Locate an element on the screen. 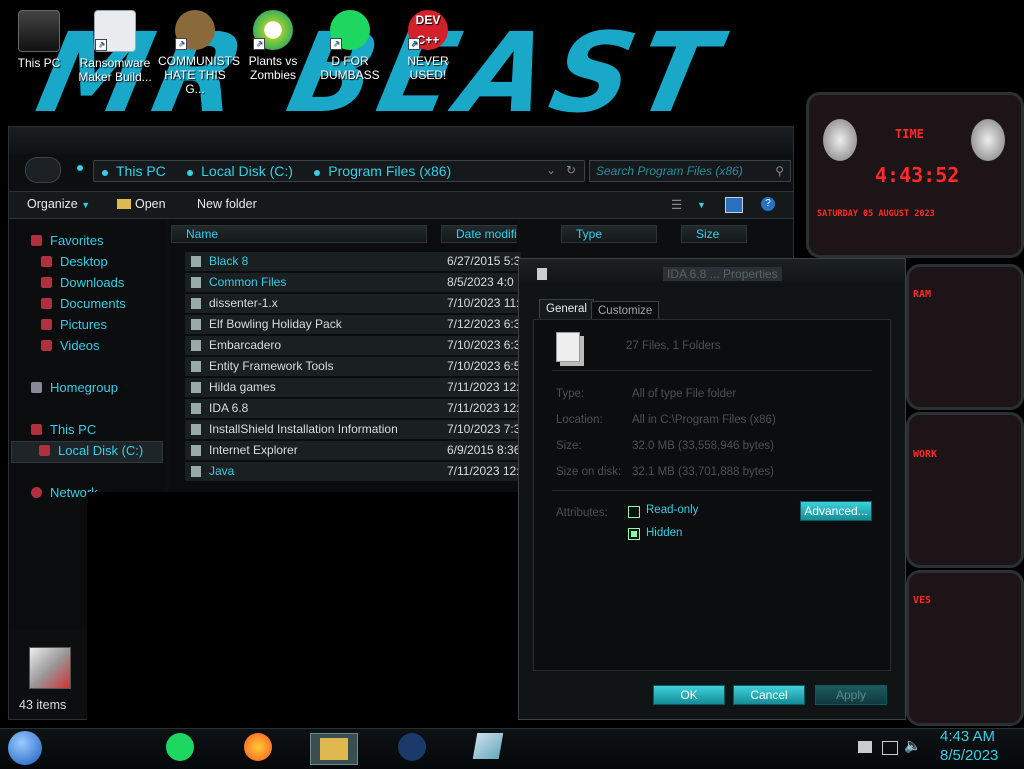  breadcrumb-program-files: Program Files (x86) is located at coordinates (389, 171).